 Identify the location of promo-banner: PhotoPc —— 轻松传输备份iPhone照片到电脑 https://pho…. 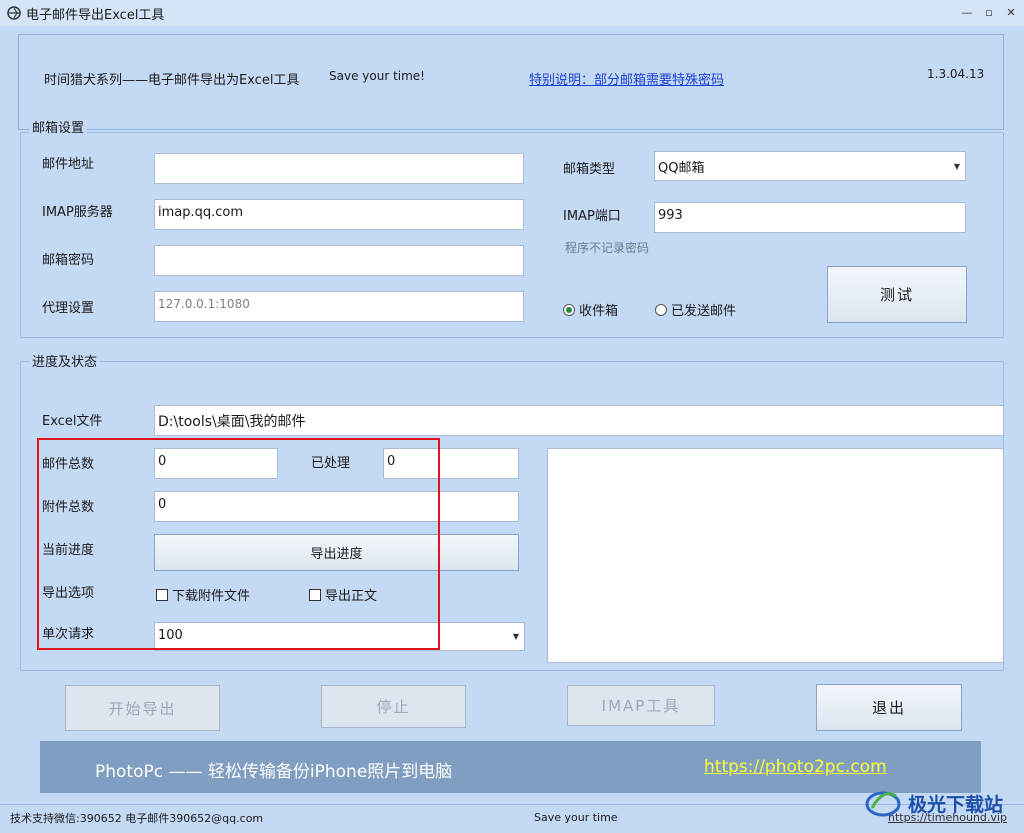
(510, 767).